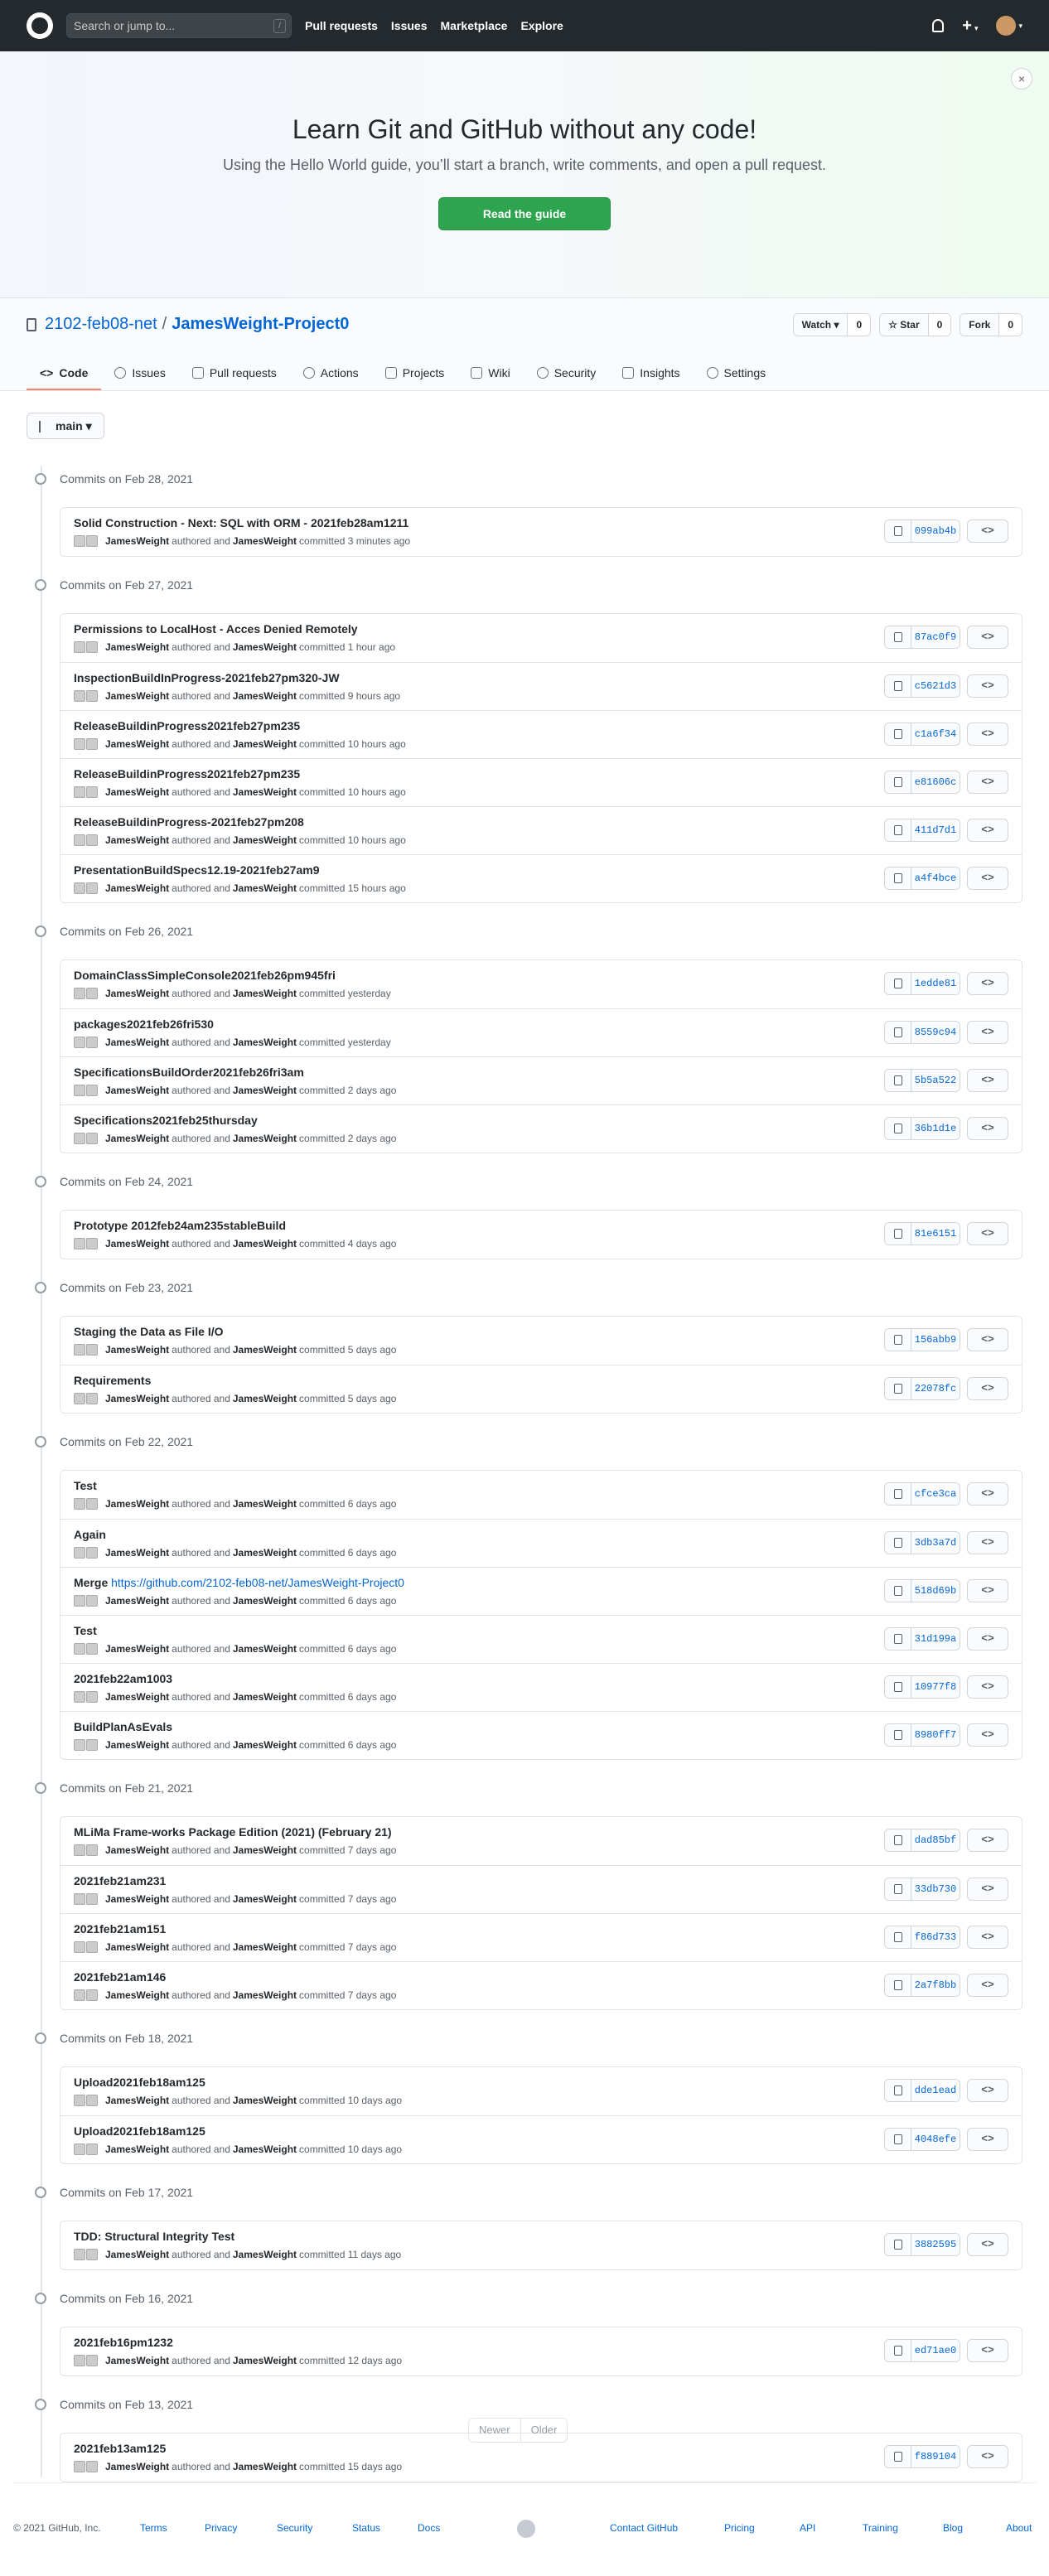  What do you see at coordinates (474, 25) in the screenshot?
I see `nav-marketplace: Marketplace` at bounding box center [474, 25].